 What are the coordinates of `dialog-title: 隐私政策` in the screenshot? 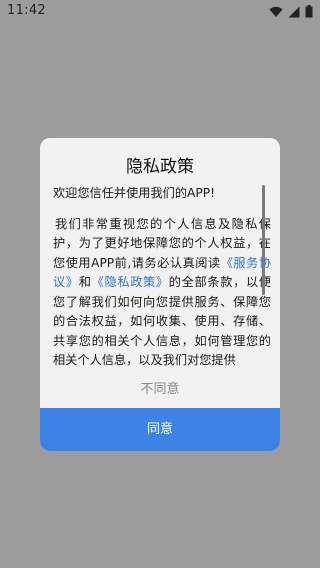 It's located at (160, 167).